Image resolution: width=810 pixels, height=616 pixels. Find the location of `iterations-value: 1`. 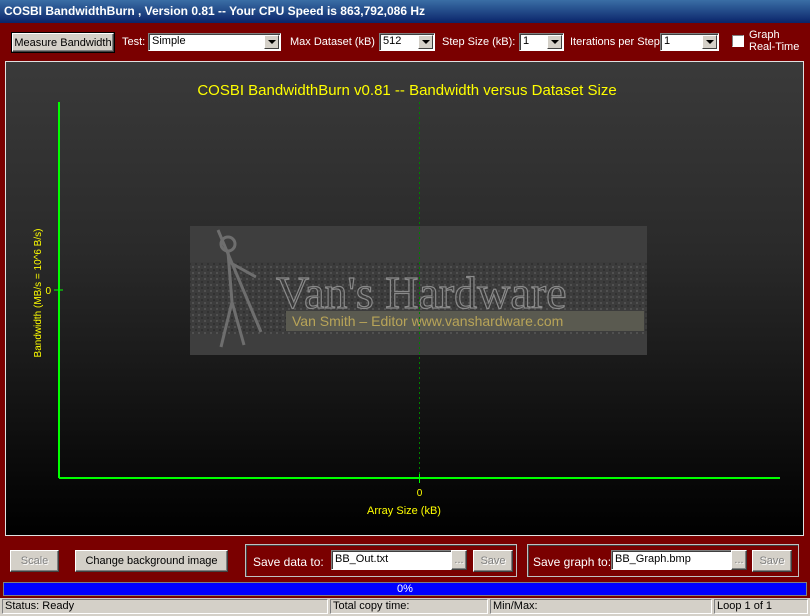

iterations-value: 1 is located at coordinates (667, 41).